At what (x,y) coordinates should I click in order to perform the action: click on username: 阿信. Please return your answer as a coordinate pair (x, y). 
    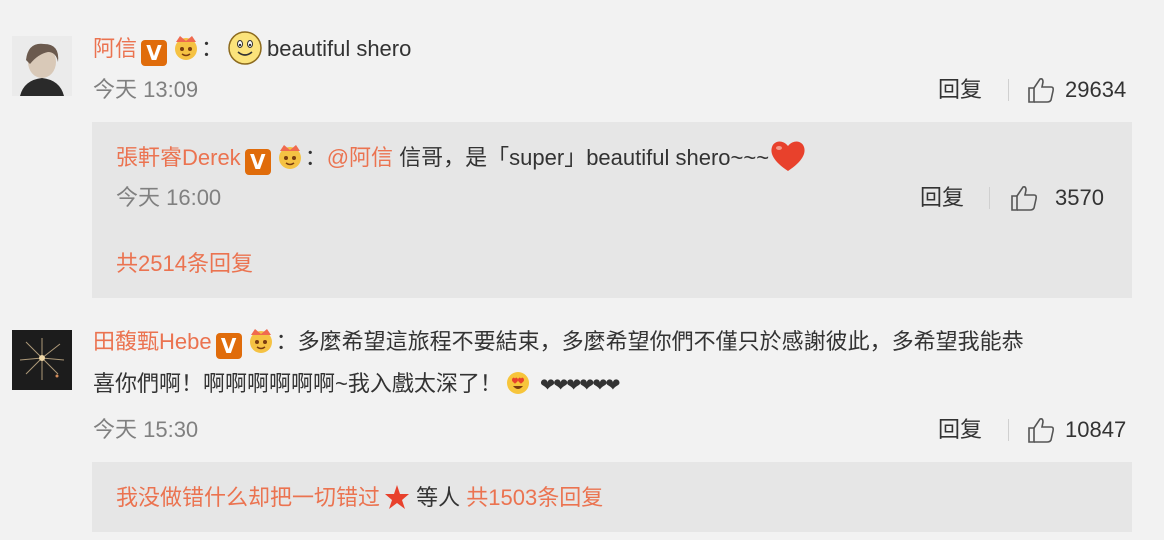
    Looking at the image, I should click on (115, 48).